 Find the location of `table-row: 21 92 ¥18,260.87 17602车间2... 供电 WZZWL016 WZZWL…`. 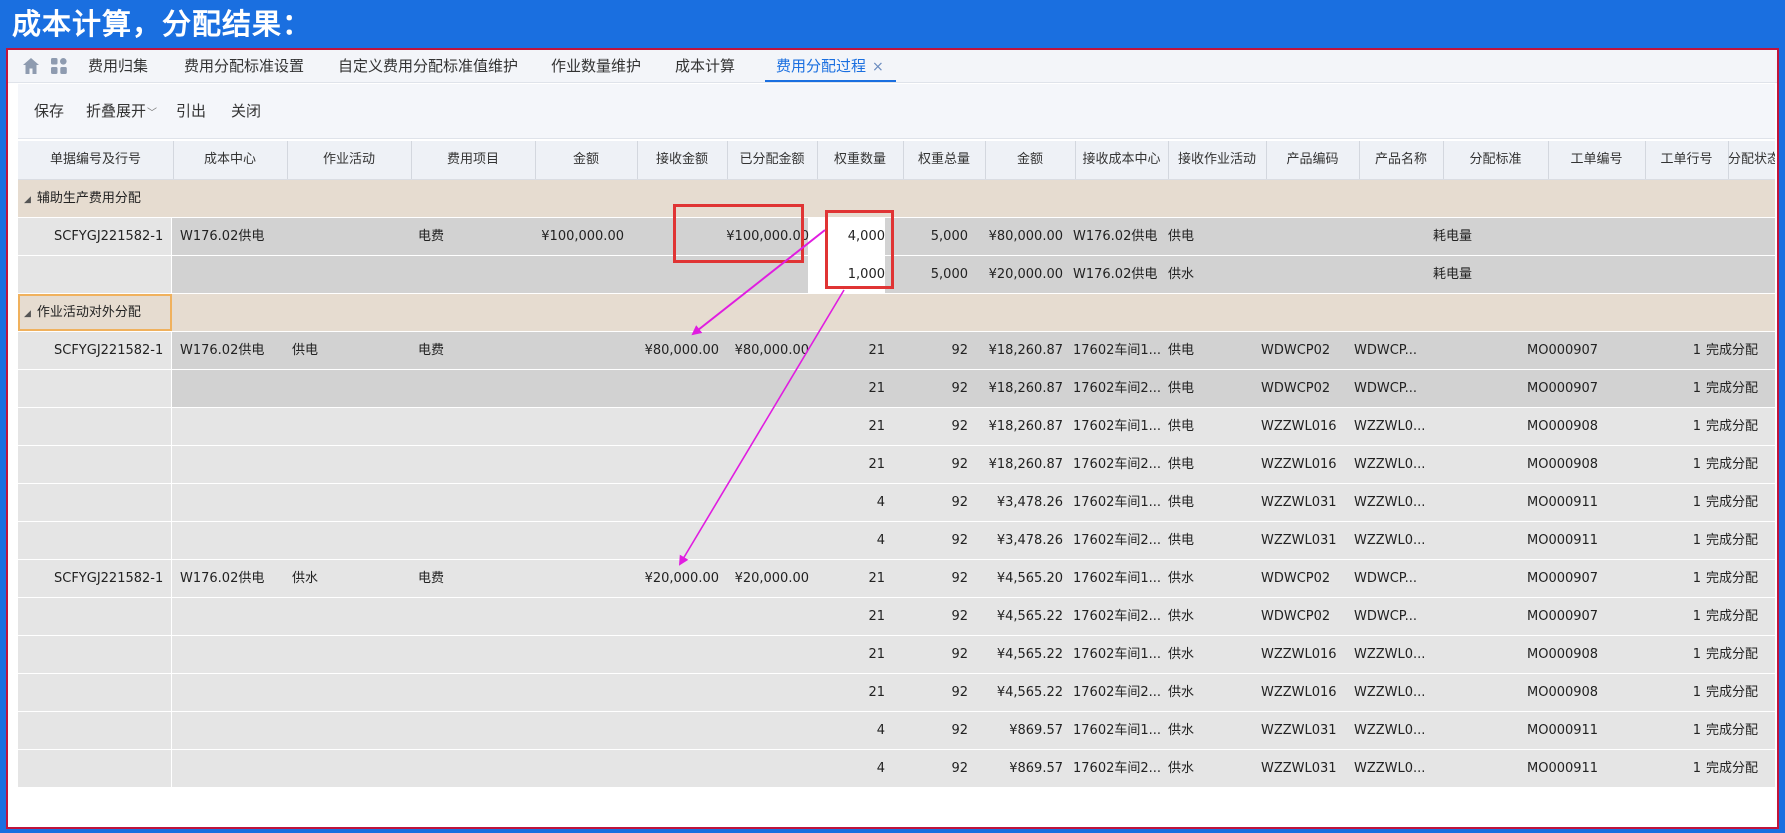

table-row: 21 92 ¥18,260.87 17602车间2... 供电 WZZWL016 WZZWL… is located at coordinates (896, 465).